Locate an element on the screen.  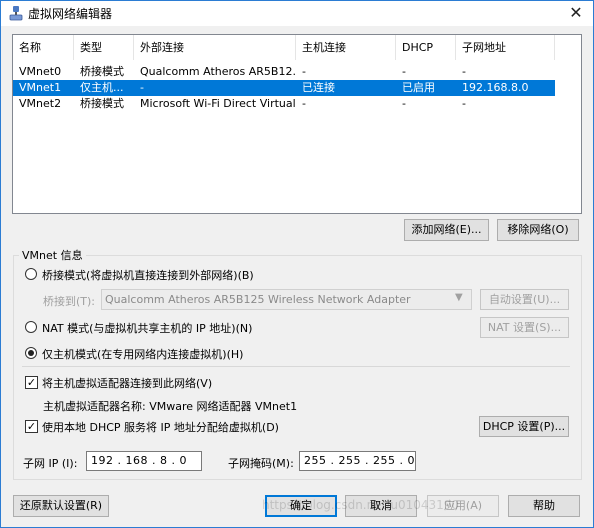
subnet-mask-label: 子网掩码(M): is located at coordinates (261, 463).